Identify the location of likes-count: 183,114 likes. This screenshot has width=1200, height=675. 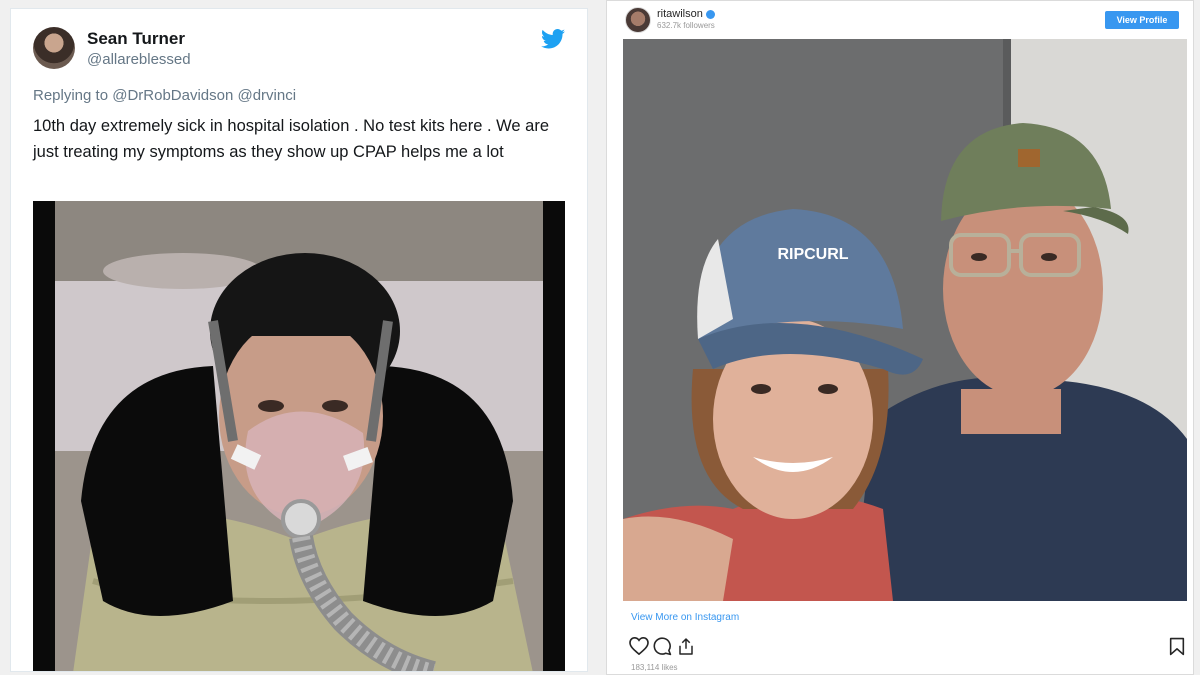
(654, 667).